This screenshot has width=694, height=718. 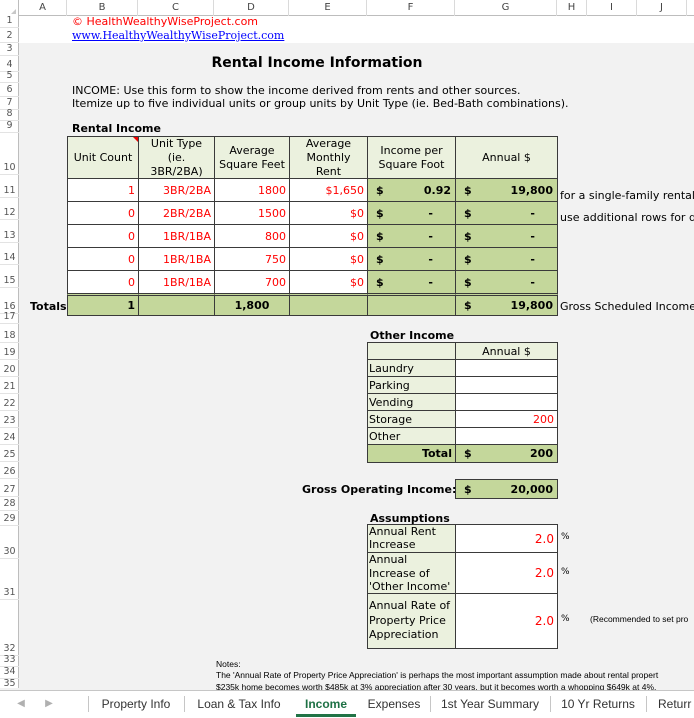 I want to click on value: 0.92, so click(x=437, y=190).